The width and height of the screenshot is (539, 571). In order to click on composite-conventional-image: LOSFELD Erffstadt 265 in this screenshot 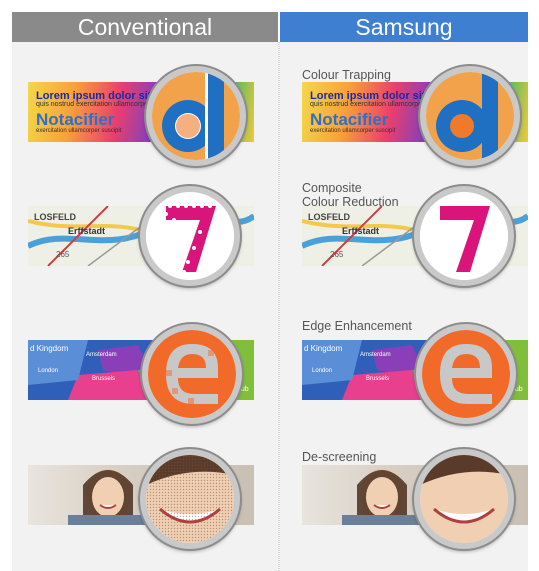, I will do `click(141, 236)`.